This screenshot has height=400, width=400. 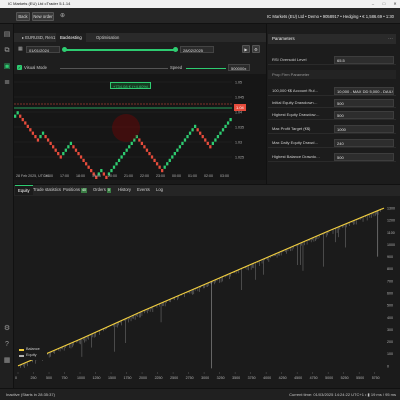 I want to click on x-tick-label: 3750, so click(x=252, y=378).